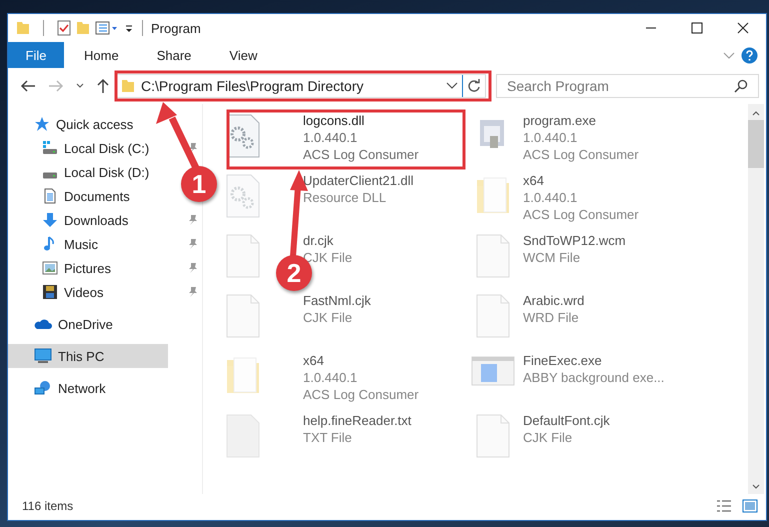 The image size is (769, 527). What do you see at coordinates (474, 86) in the screenshot?
I see `refresh-icon` at bounding box center [474, 86].